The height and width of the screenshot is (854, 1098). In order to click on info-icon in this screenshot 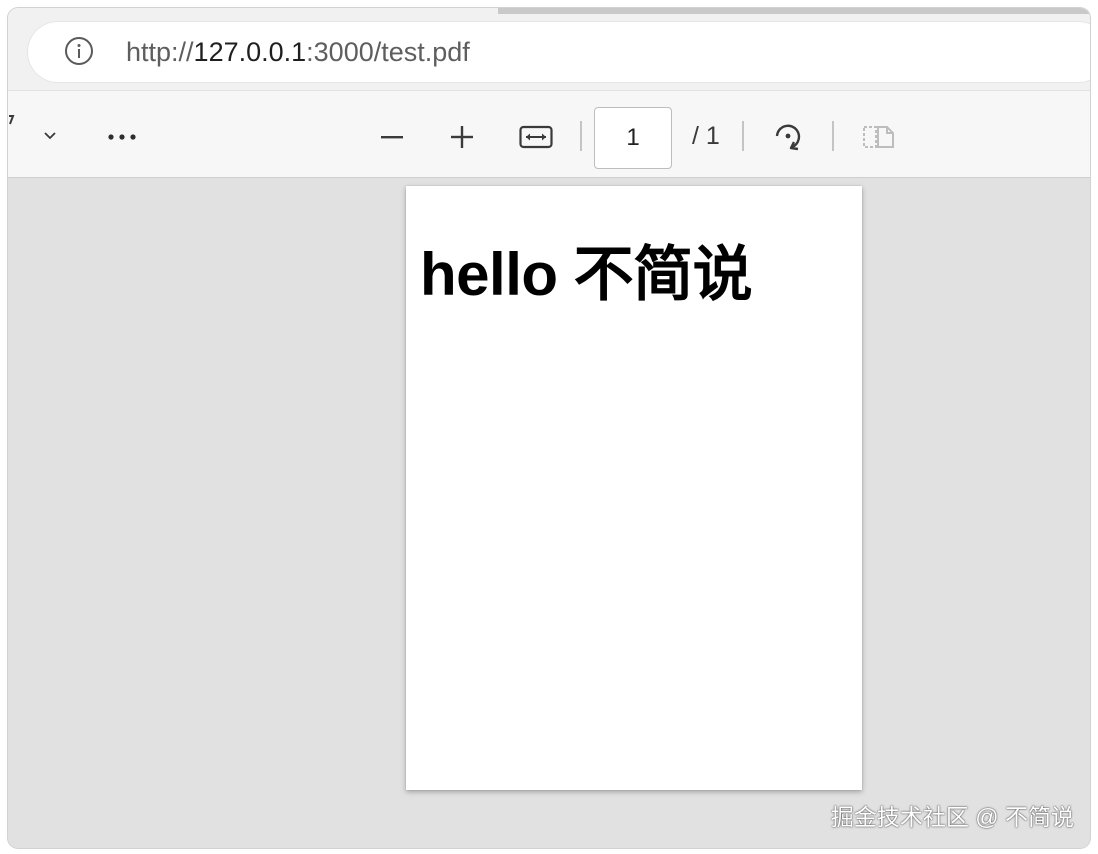, I will do `click(79, 51)`.